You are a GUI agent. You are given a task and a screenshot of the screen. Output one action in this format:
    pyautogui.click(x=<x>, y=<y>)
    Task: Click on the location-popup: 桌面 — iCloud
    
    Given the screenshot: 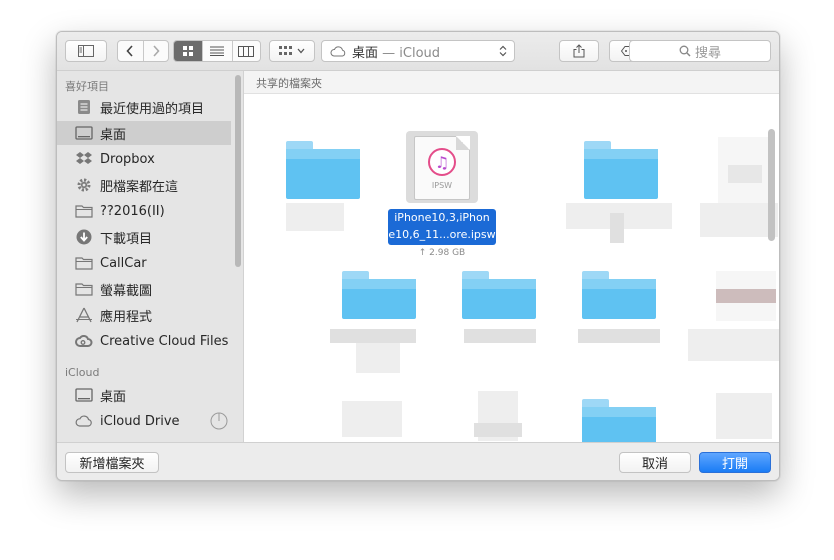 What is the action you would take?
    pyautogui.click(x=418, y=51)
    